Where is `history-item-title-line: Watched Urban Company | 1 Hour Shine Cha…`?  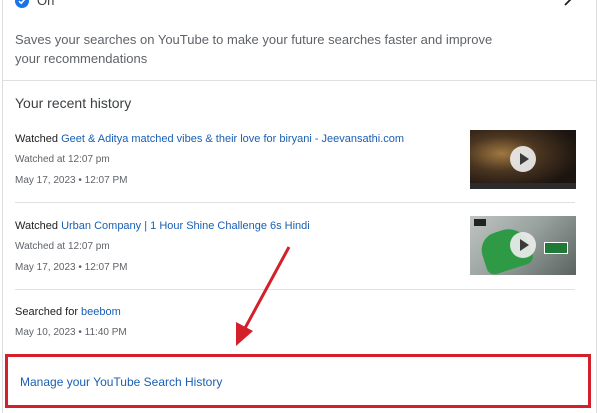
history-item-title-line: Watched Urban Company | 1 Hour Shine Cha… is located at coordinates (162, 226).